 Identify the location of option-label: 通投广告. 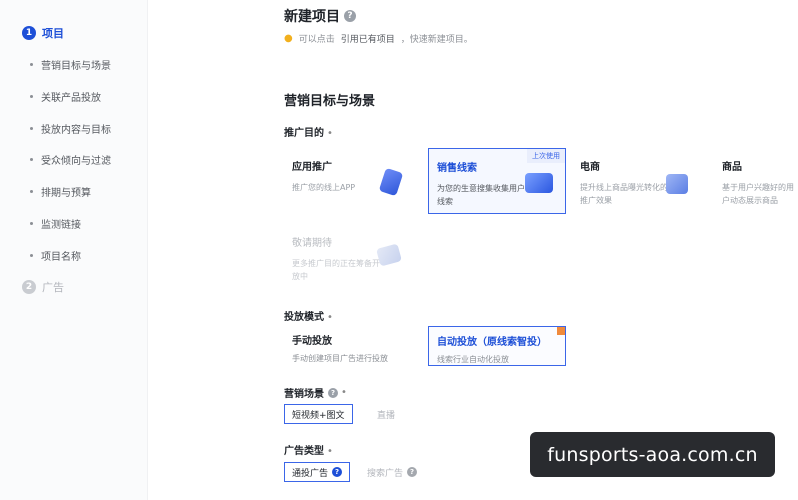
(310, 473).